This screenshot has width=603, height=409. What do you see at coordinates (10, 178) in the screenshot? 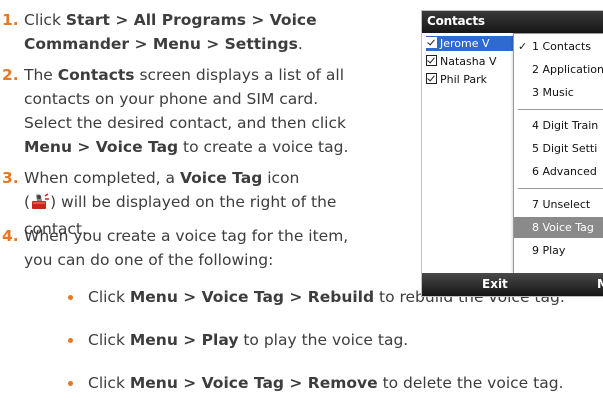
I see `step-number: 3.` at bounding box center [10, 178].